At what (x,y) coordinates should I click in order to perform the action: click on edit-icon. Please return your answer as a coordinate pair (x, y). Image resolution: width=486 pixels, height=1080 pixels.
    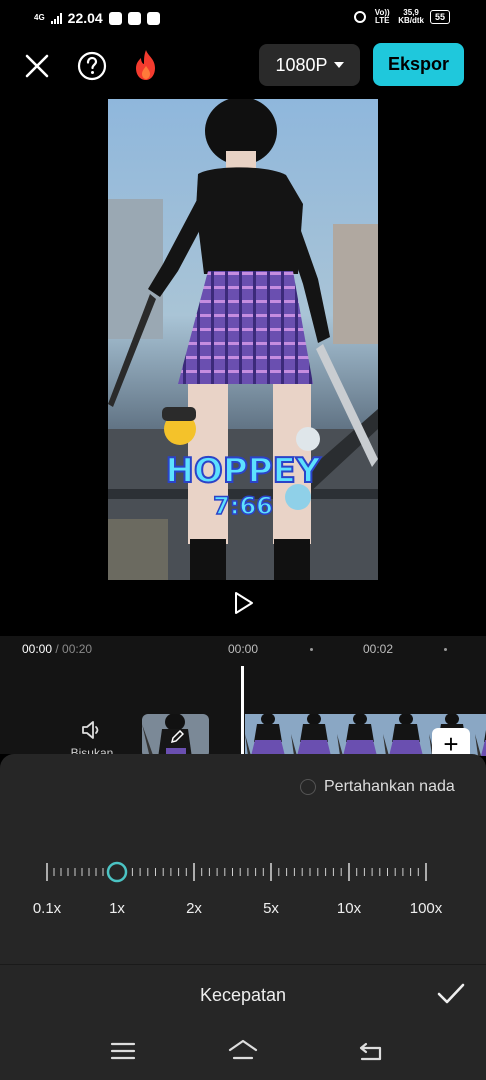
    Looking at the image, I should click on (177, 737).